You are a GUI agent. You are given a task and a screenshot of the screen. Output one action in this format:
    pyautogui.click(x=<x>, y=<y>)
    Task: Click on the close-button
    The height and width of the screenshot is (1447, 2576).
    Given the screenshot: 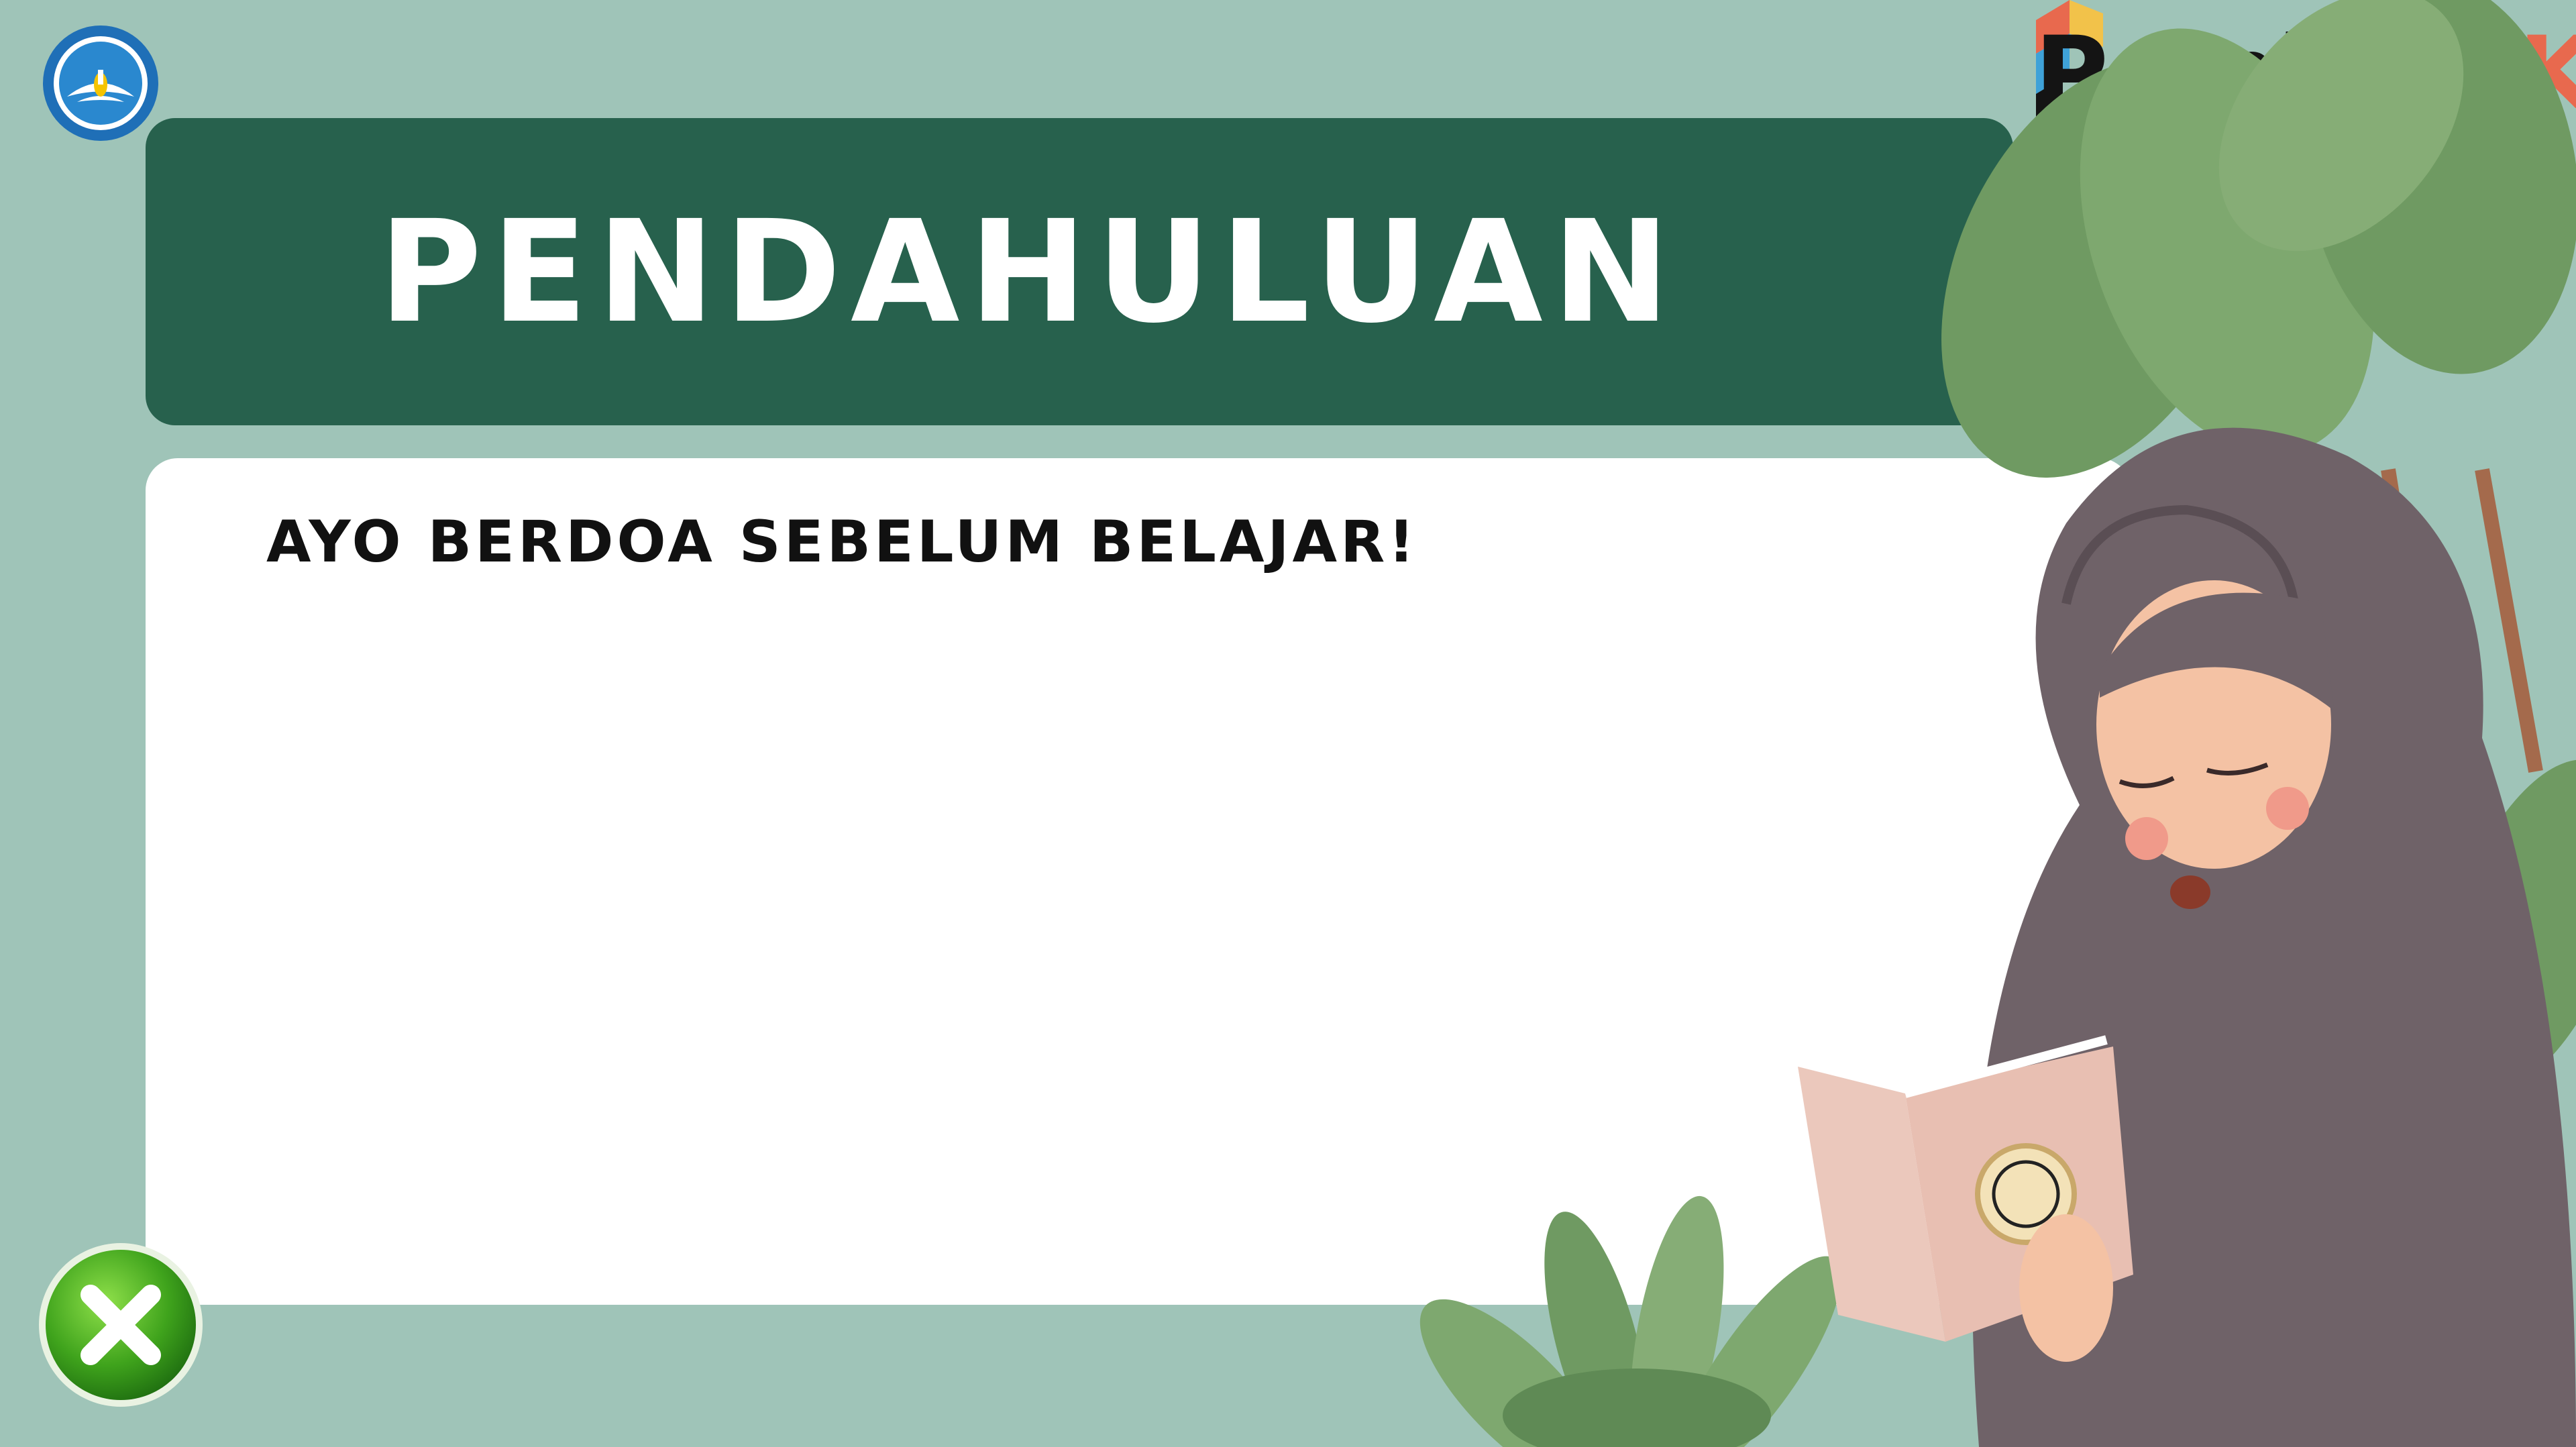 What is the action you would take?
    pyautogui.click(x=121, y=1325)
    